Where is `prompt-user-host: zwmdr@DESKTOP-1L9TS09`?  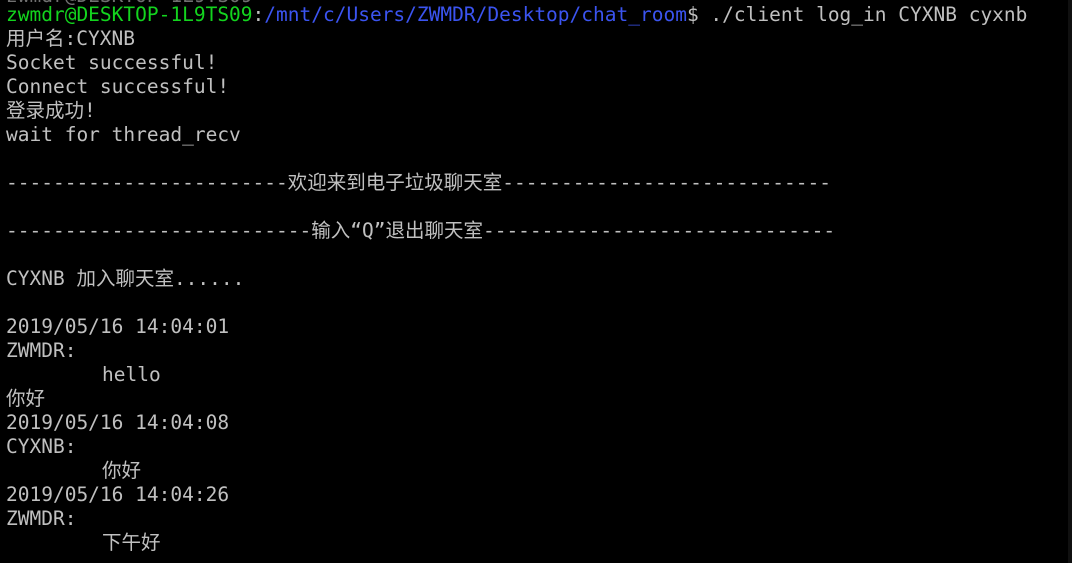
prompt-user-host: zwmdr@DESKTOP-1L9TS09 is located at coordinates (129, 14).